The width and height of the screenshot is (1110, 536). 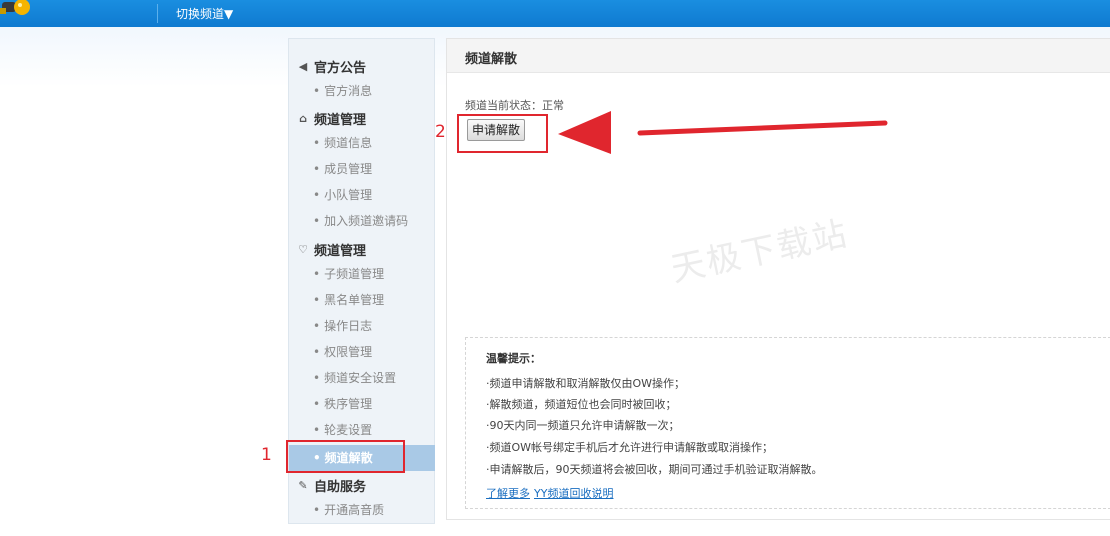 I want to click on panel-header: 频道解散, so click(x=778, y=56).